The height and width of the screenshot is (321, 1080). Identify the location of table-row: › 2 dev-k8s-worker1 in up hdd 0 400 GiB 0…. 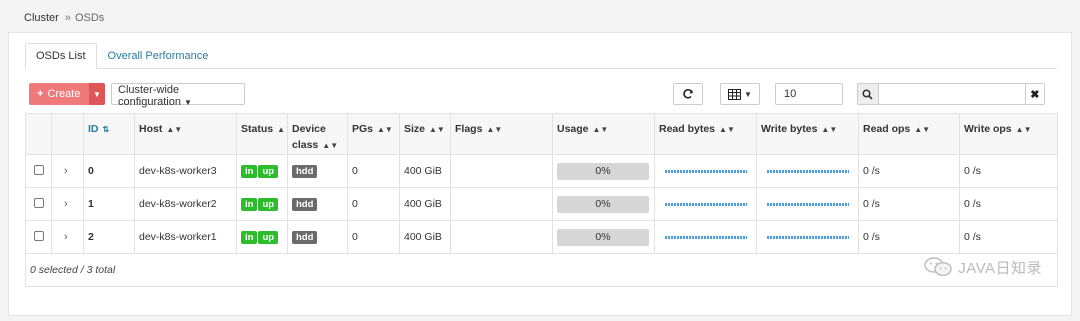
(541, 237).